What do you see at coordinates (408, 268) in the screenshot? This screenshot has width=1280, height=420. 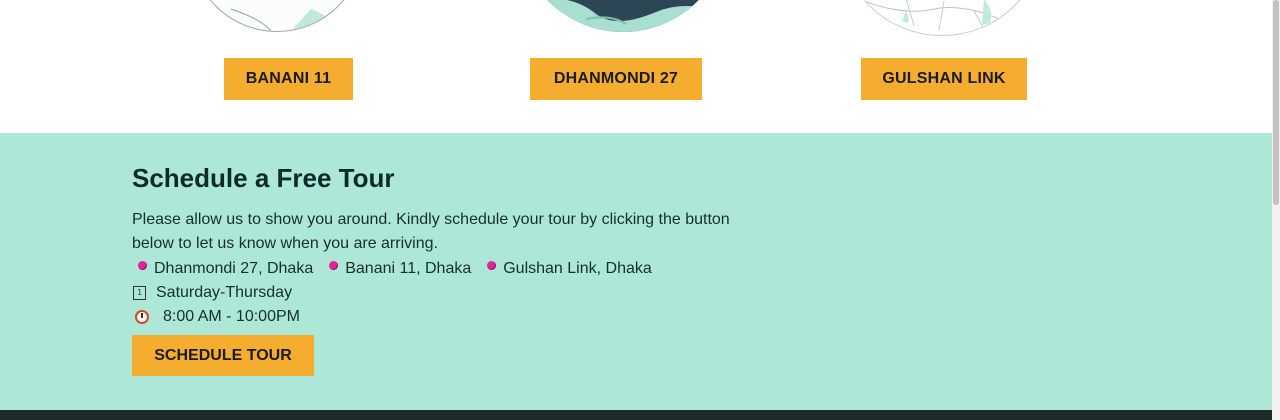 I see `location-label: Banani 11, Dhaka` at bounding box center [408, 268].